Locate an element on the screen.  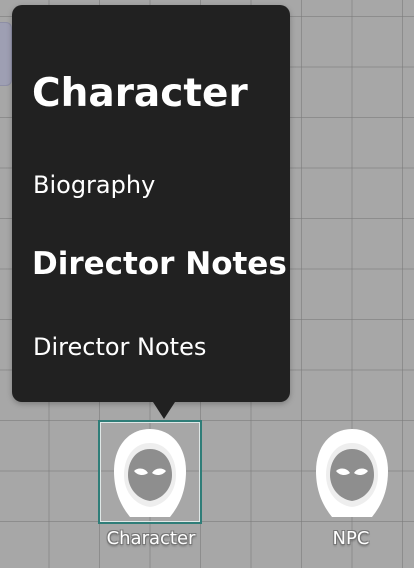
token-npc is located at coordinates (352, 472).